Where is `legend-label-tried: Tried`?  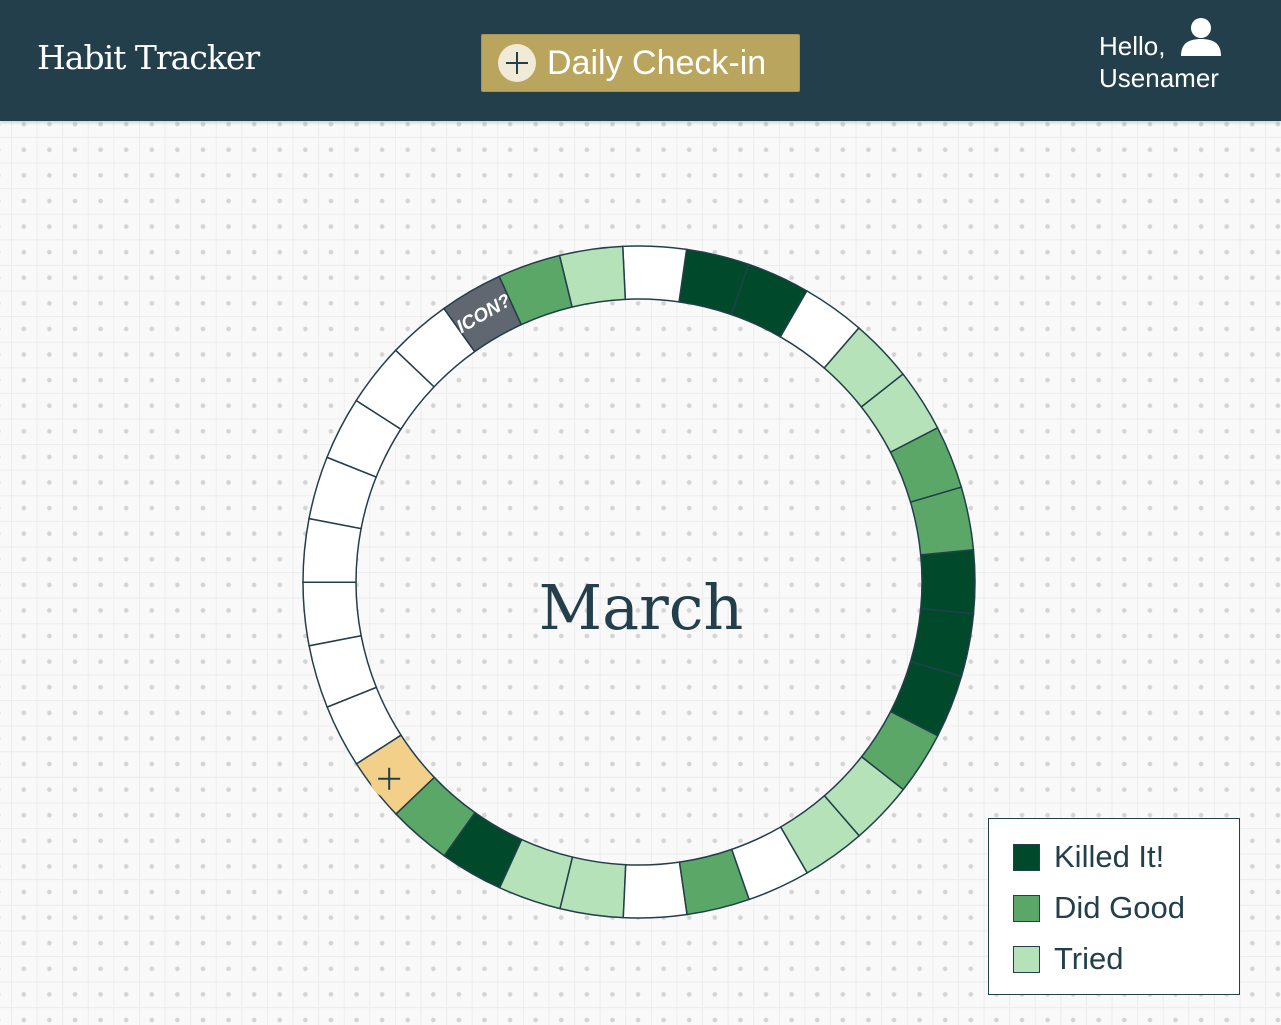 legend-label-tried: Tried is located at coordinates (1089, 958).